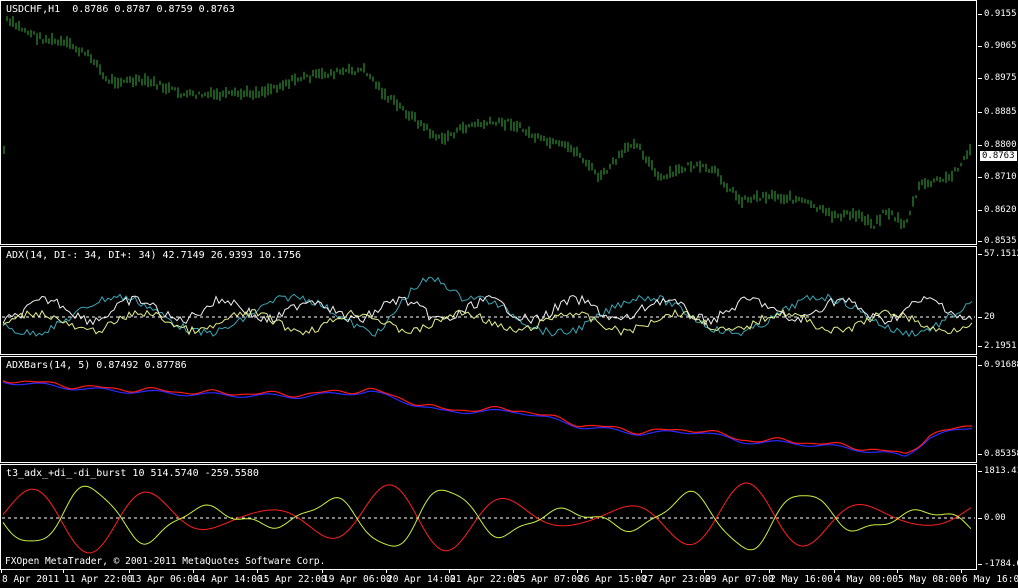 This screenshot has height=588, width=1018. What do you see at coordinates (1001, 564) in the screenshot?
I see `t3-axis-tick: -1784.6` at bounding box center [1001, 564].